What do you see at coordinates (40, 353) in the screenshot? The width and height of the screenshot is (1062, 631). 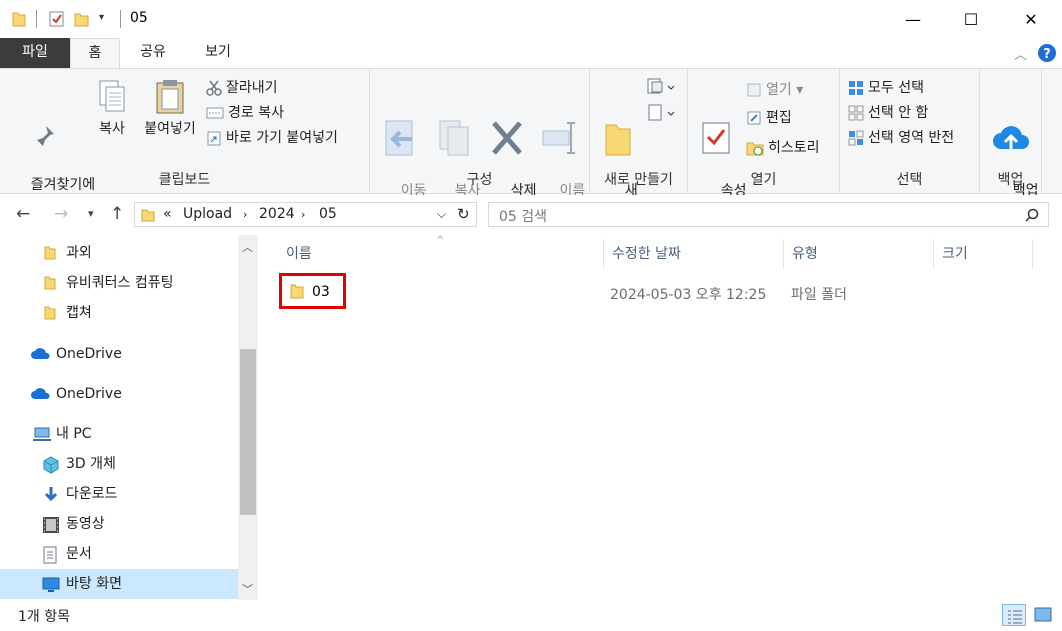 I see `onedrive-icon` at bounding box center [40, 353].